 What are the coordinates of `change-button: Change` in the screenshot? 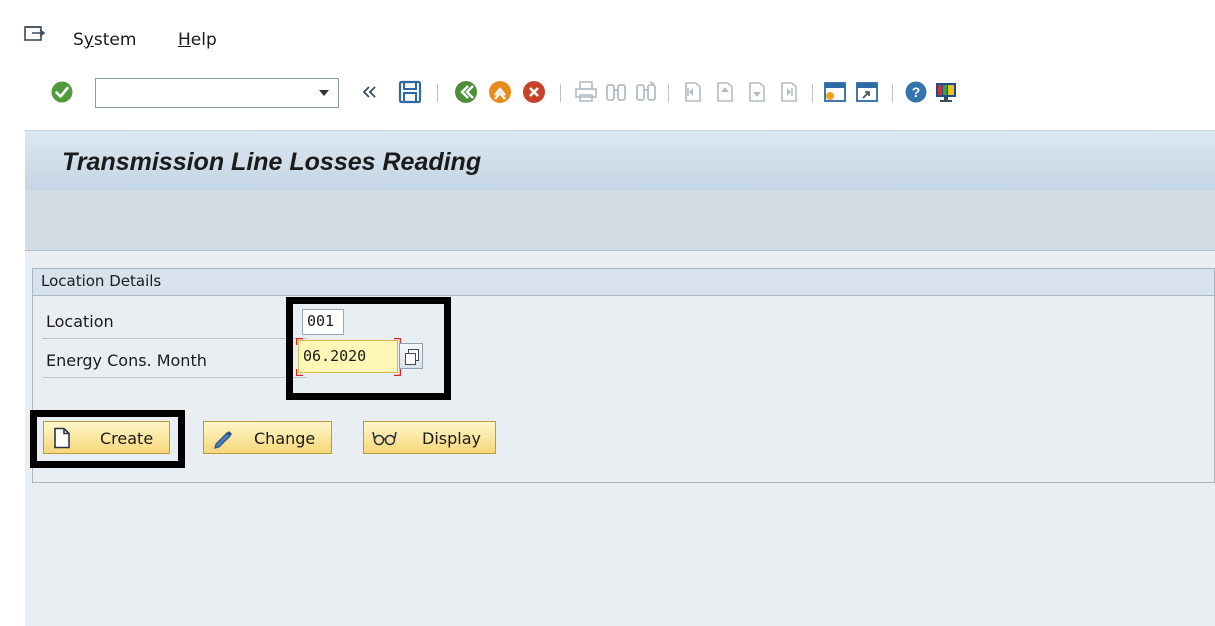 It's located at (267, 437).